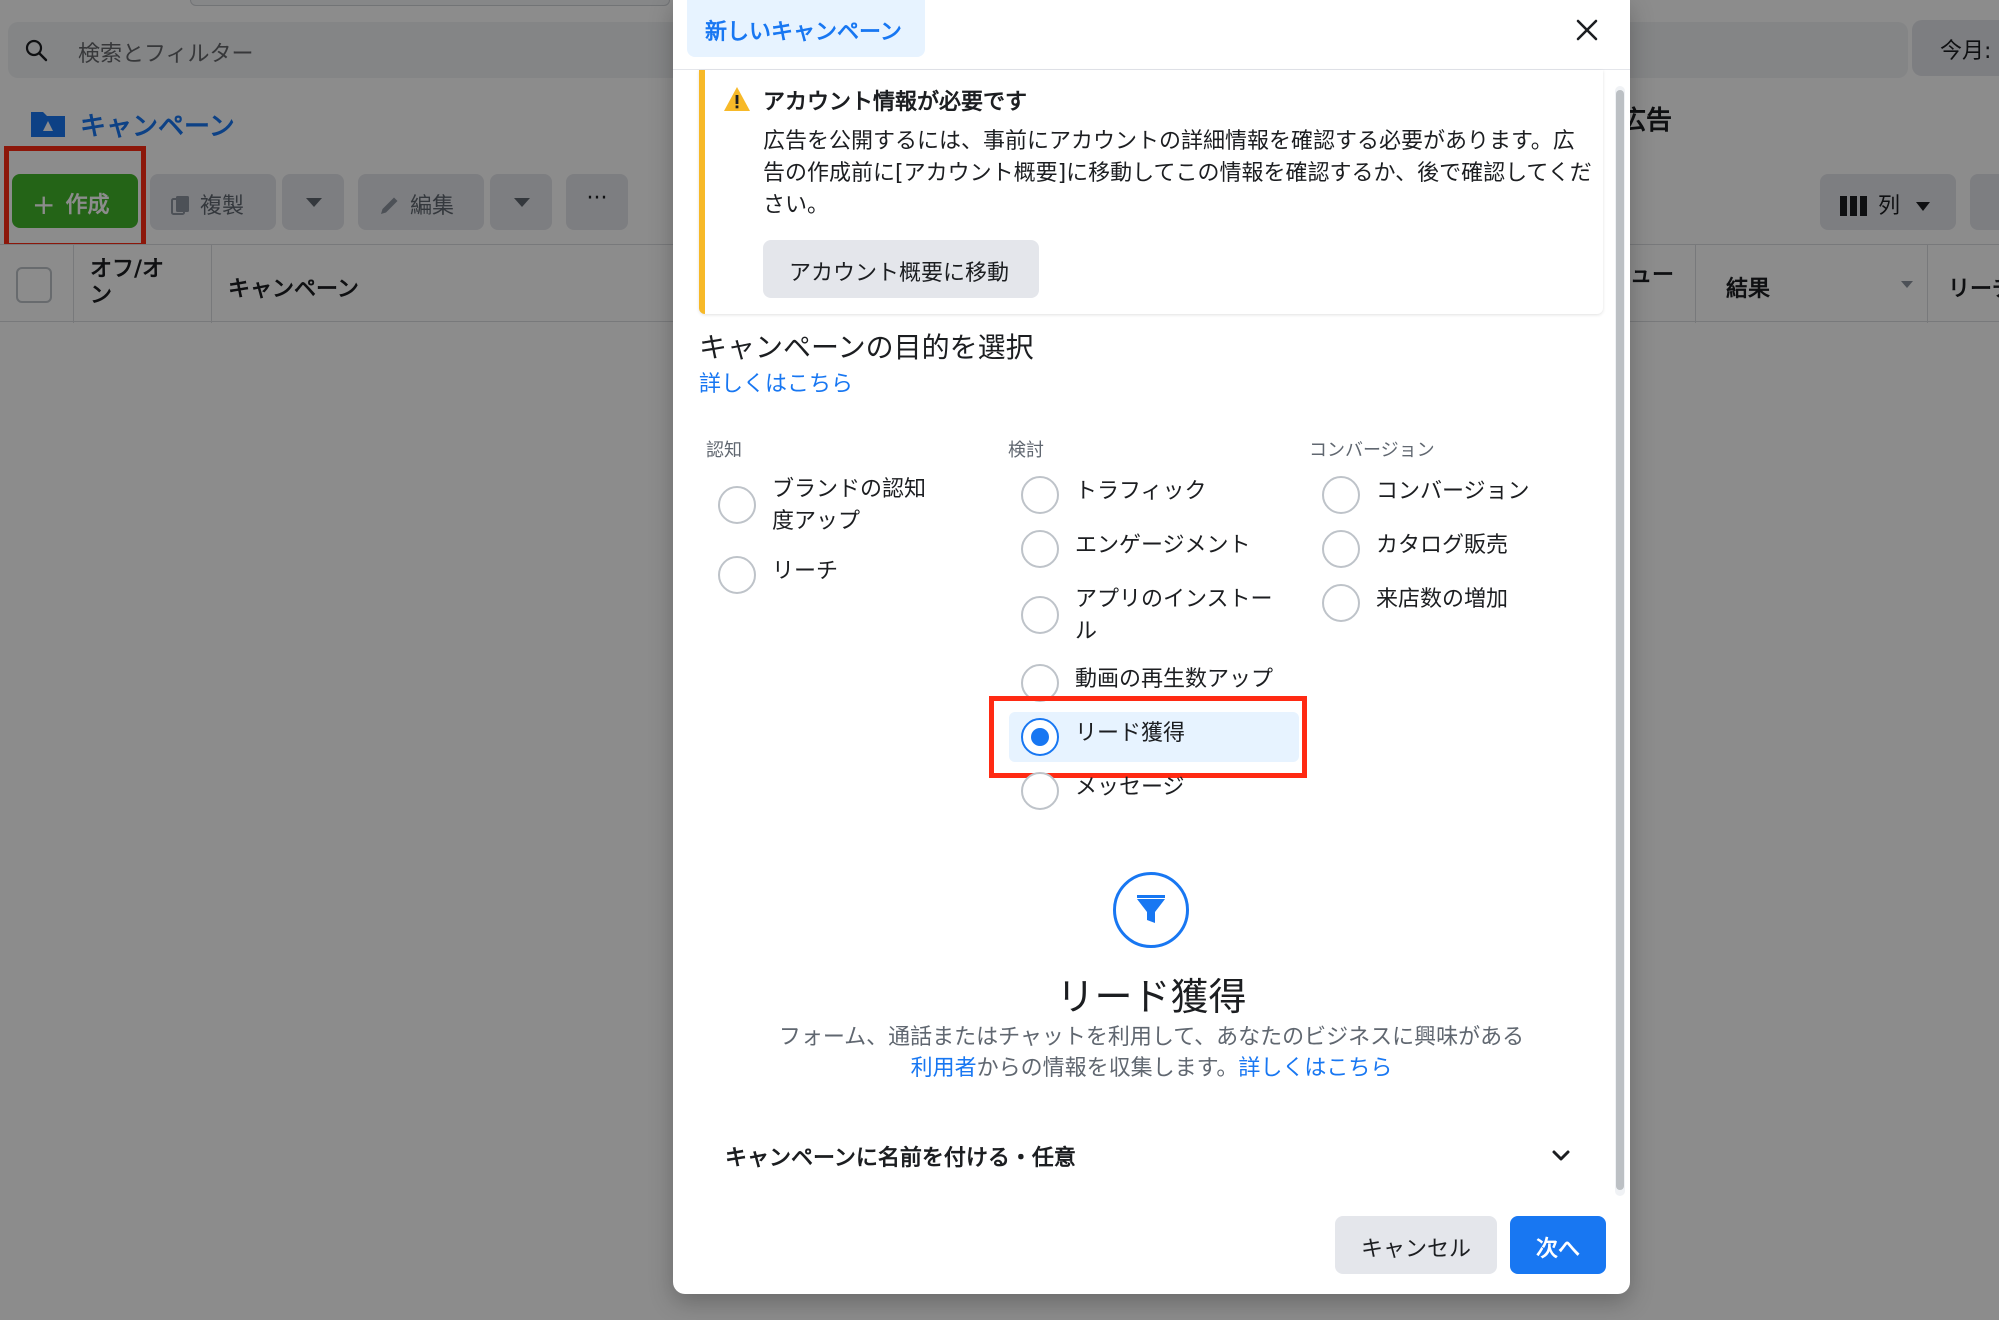  What do you see at coordinates (1341, 549) in the screenshot?
I see `radio-catalog-sales` at bounding box center [1341, 549].